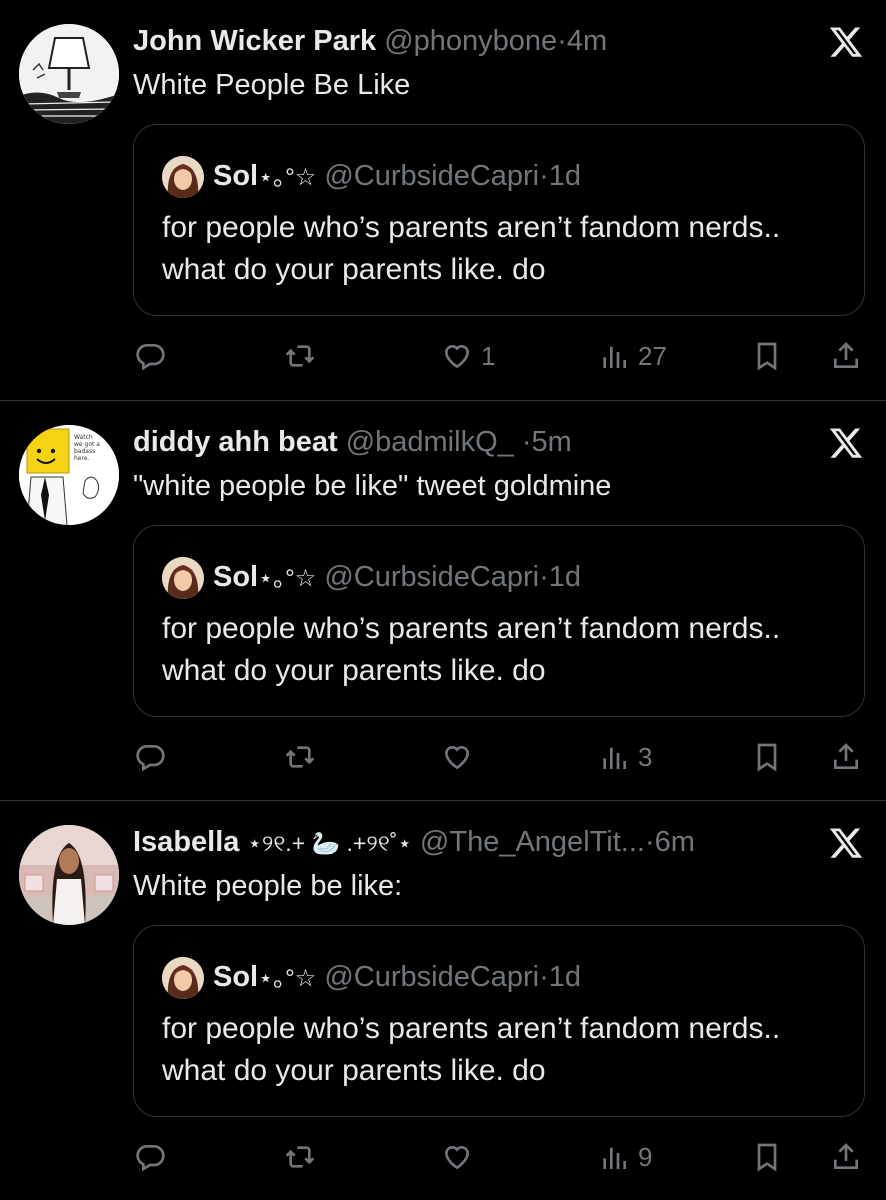 The width and height of the screenshot is (886, 1200). I want to click on girl-photo-avatar, so click(69, 875).